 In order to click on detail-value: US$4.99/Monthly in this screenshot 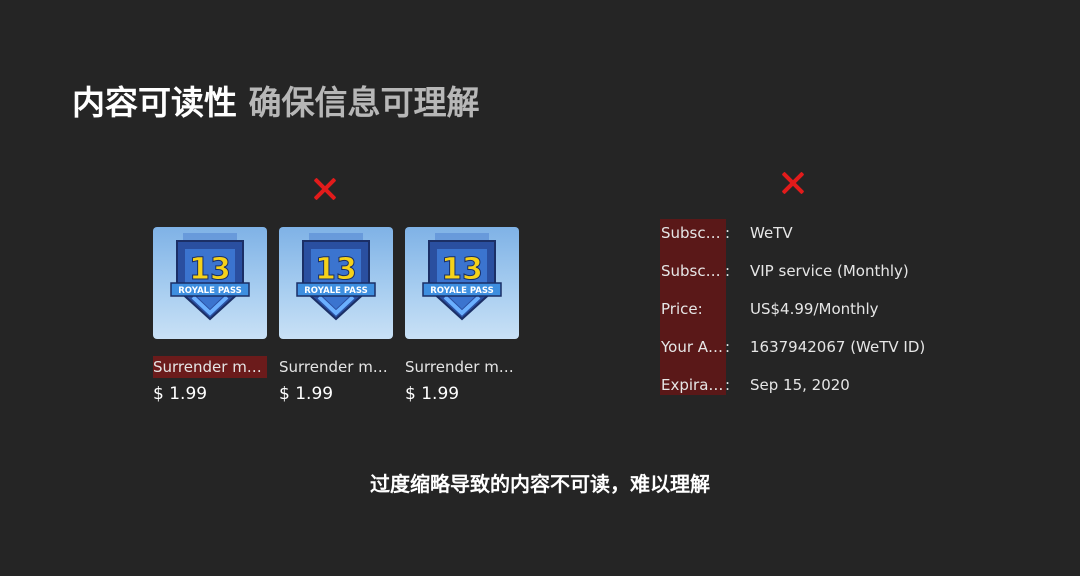, I will do `click(814, 309)`.